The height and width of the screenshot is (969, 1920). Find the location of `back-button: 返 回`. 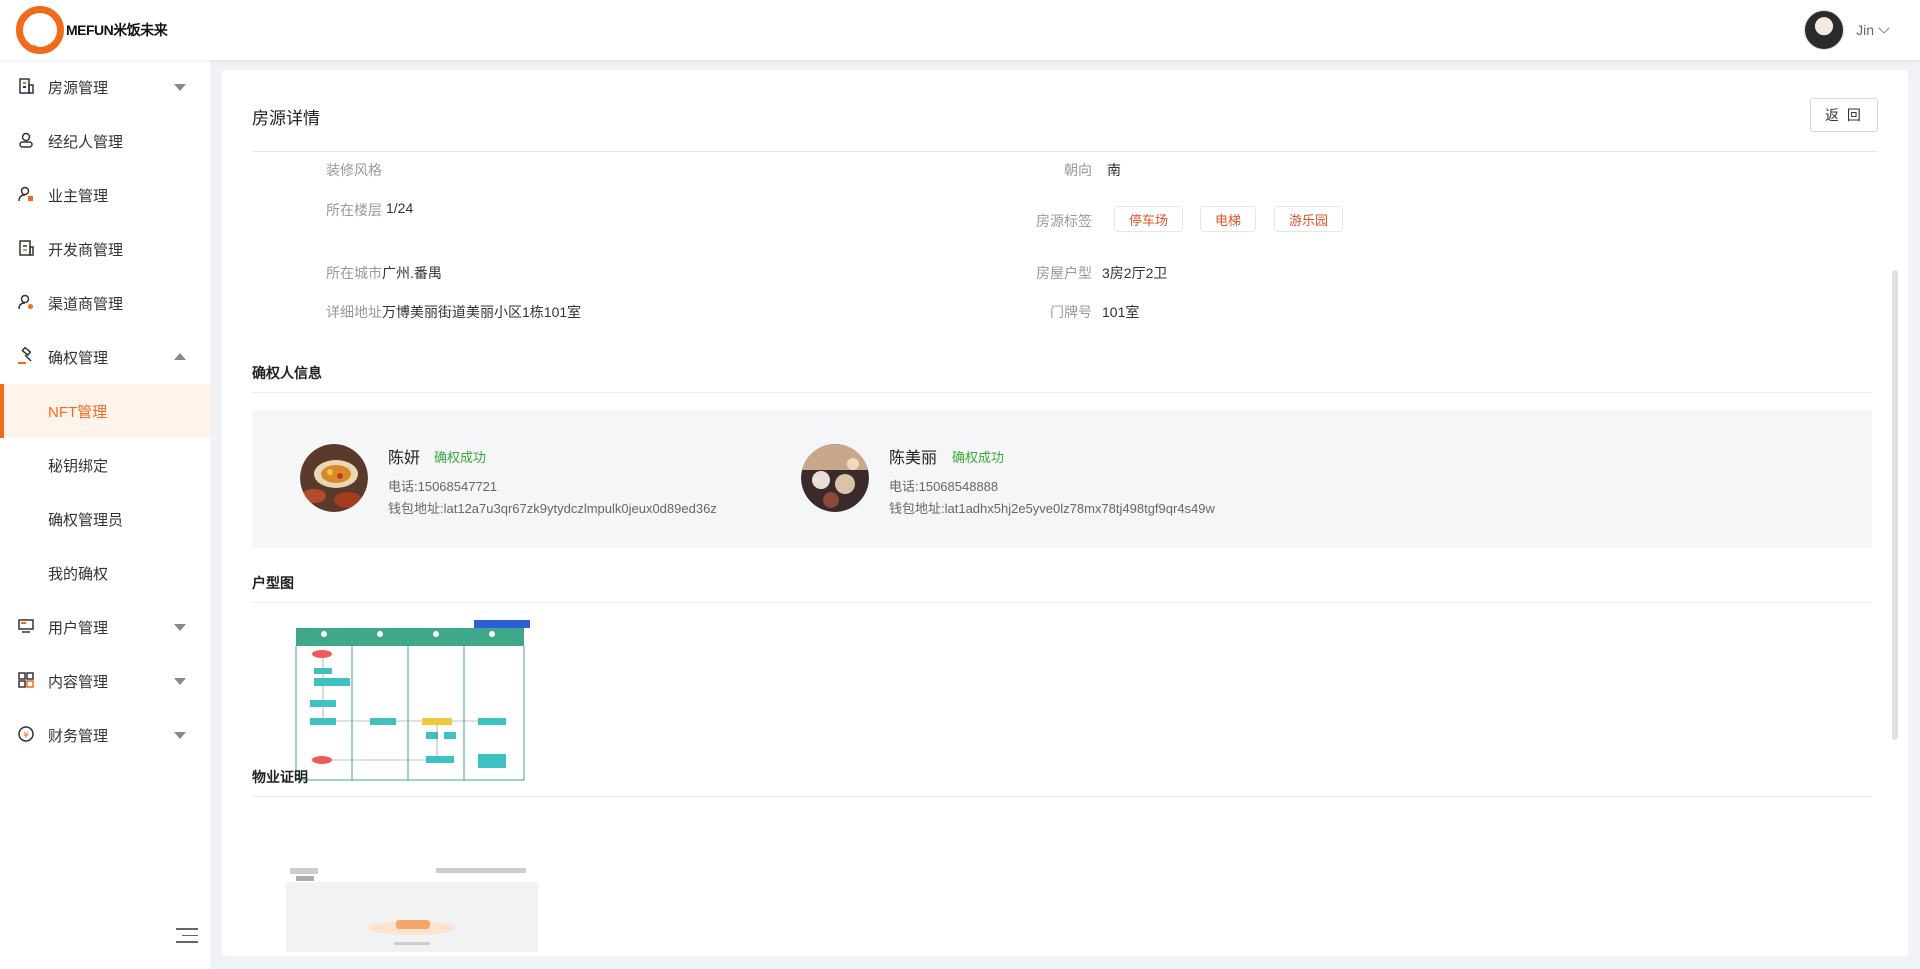

back-button: 返 回 is located at coordinates (1844, 115).